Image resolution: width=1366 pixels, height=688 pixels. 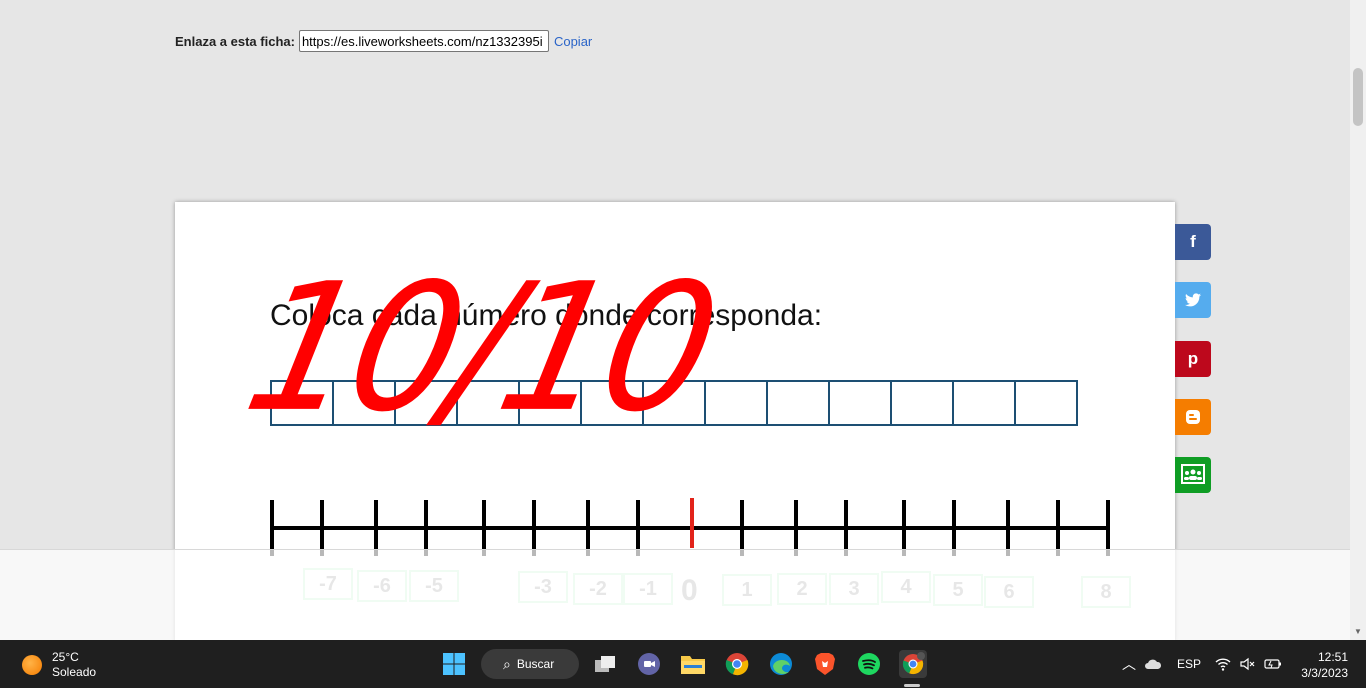 I want to click on brave-button, so click(x=825, y=664).